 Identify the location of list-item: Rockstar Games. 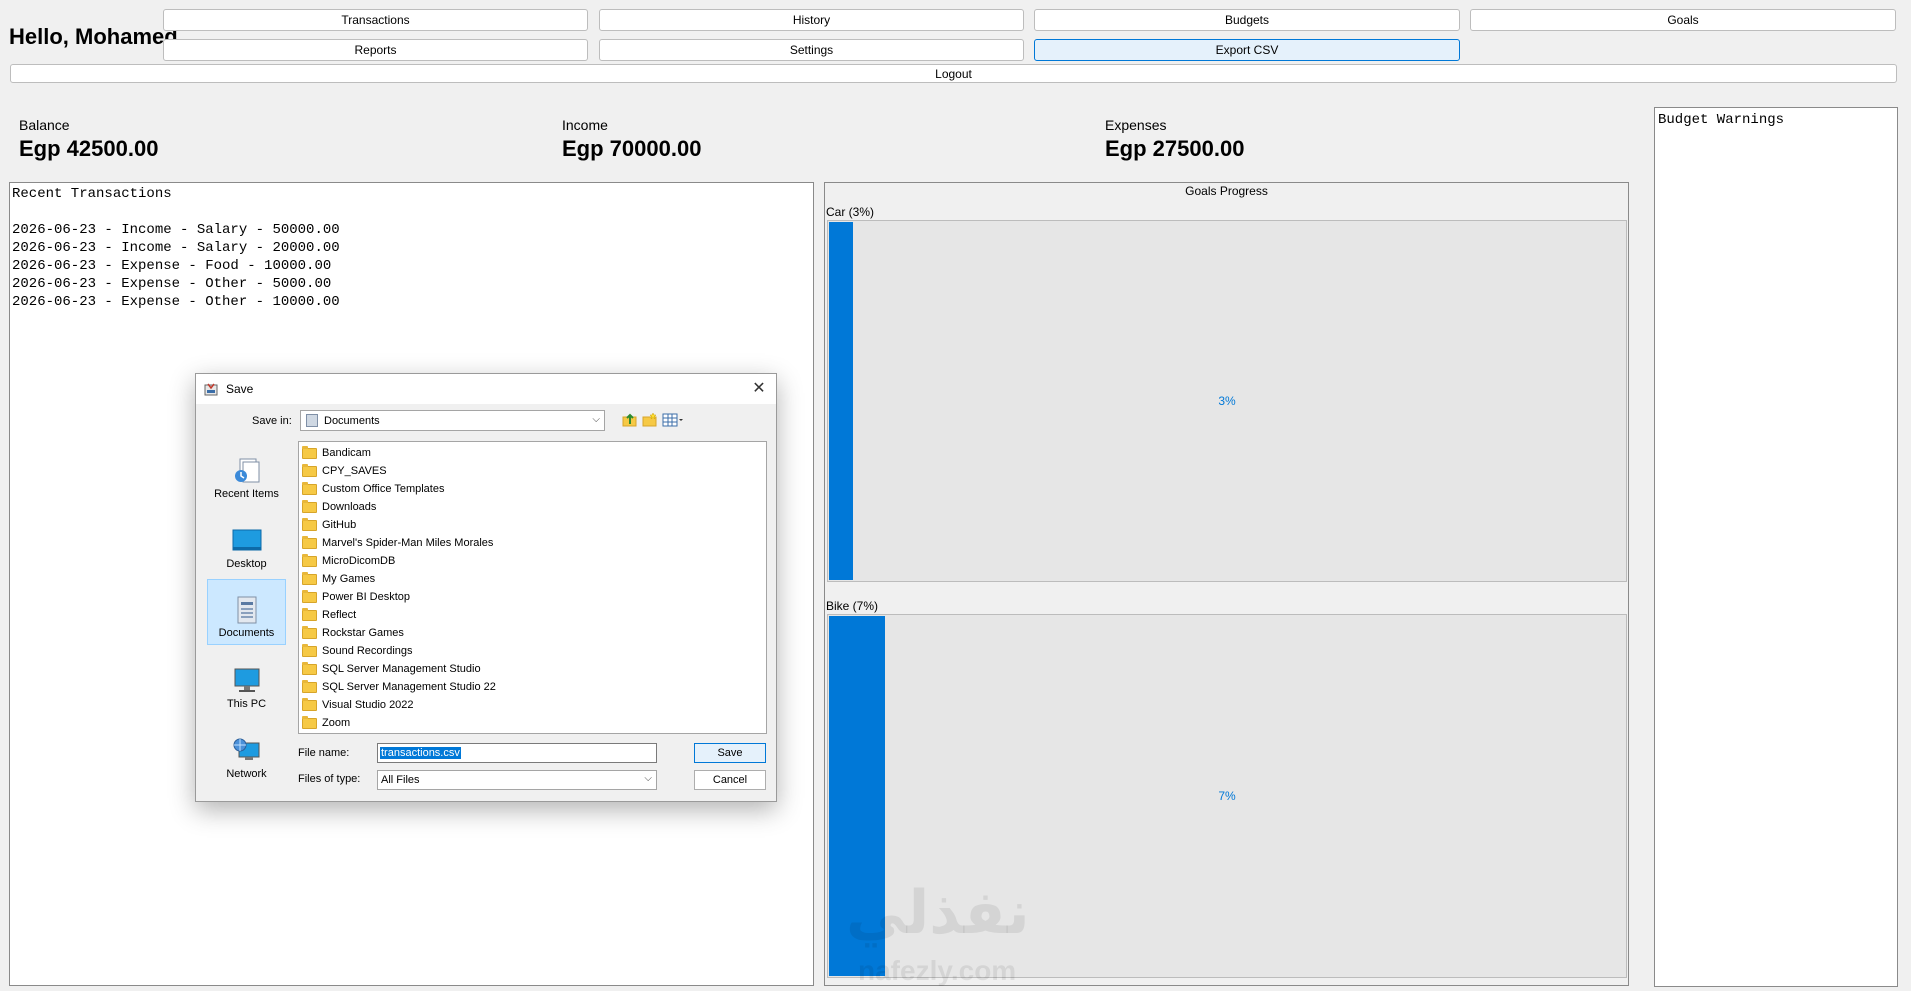
(532, 633).